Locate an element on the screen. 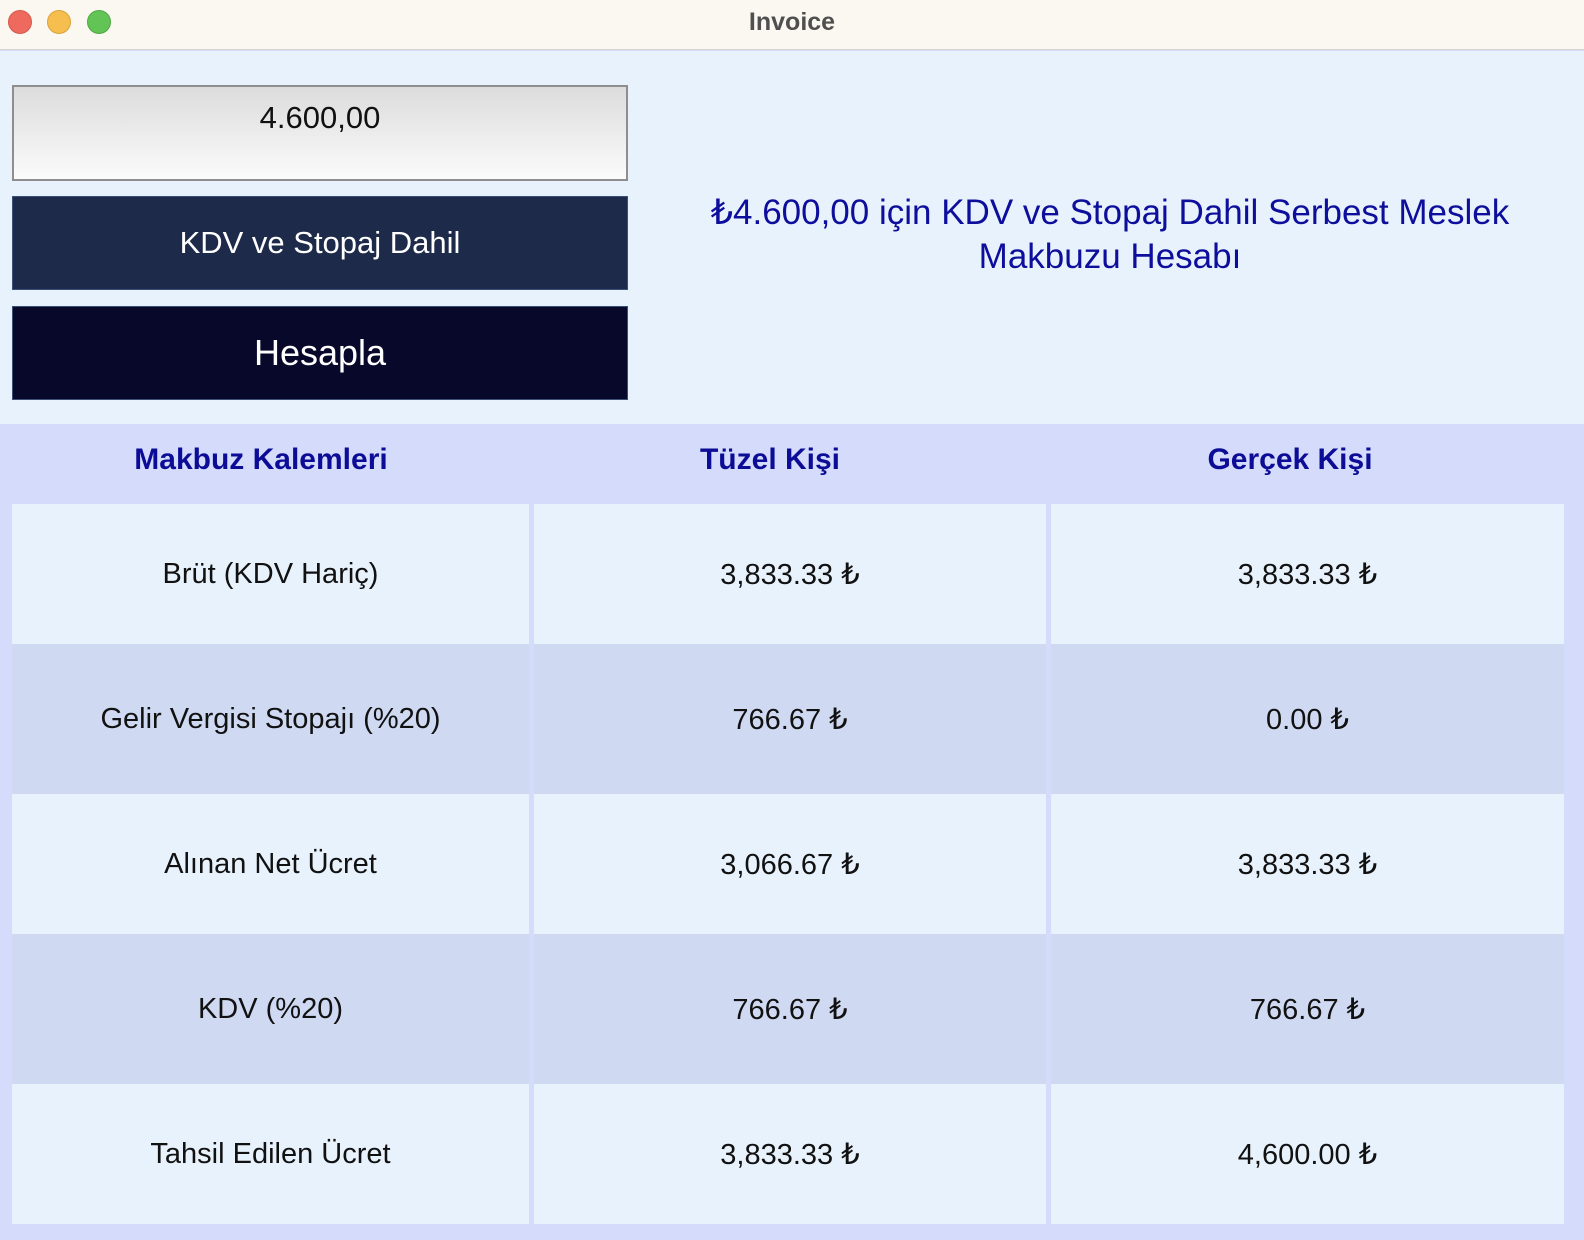 The width and height of the screenshot is (1584, 1240). column-header-tuzel: Tüzel Kişi is located at coordinates (770, 459).